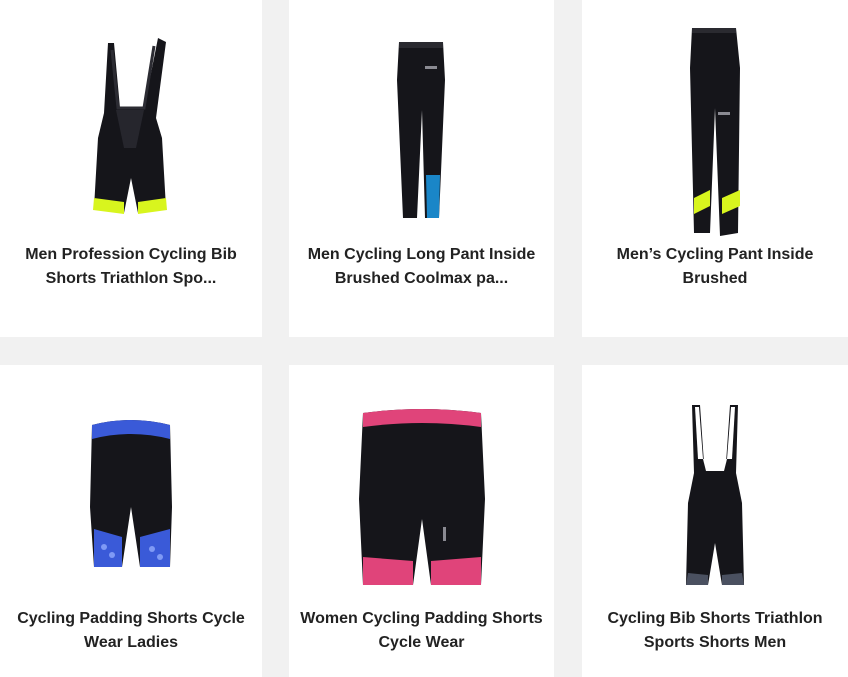  I want to click on product-card: Cycling Padding Shorts Cycle Wear Ladies, so click(131, 521).